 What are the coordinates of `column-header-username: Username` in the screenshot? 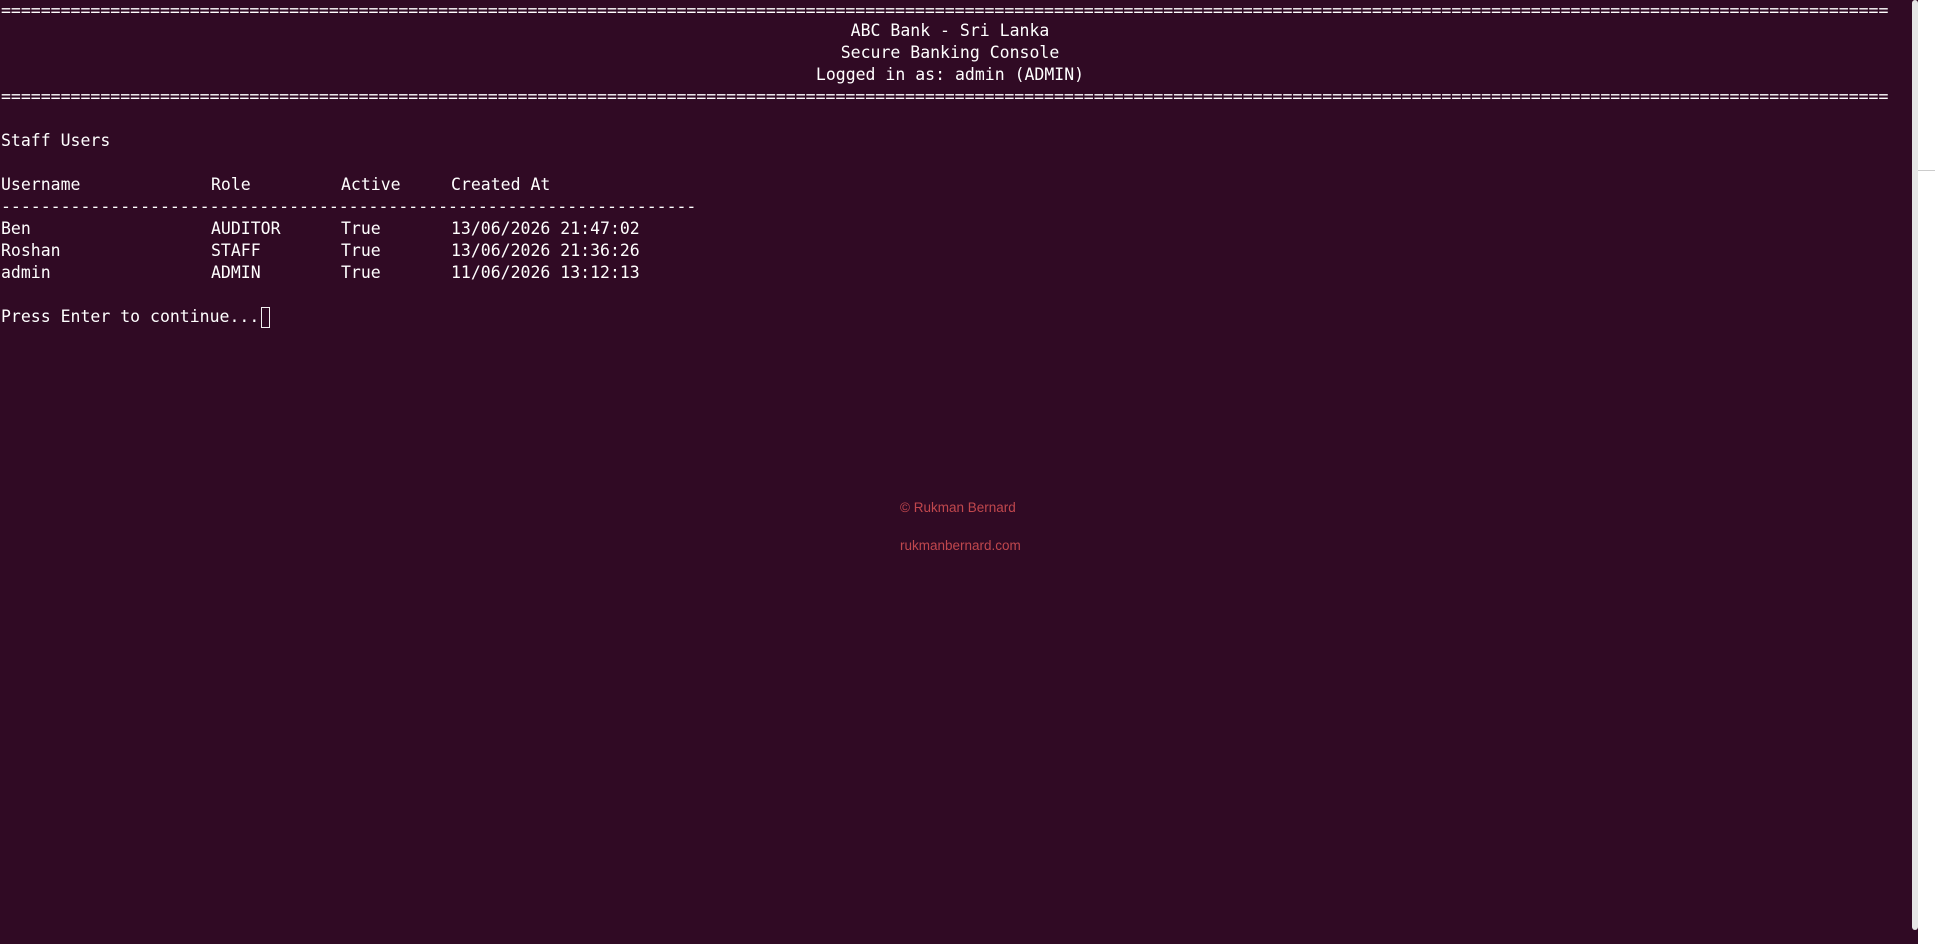 It's located at (41, 184).